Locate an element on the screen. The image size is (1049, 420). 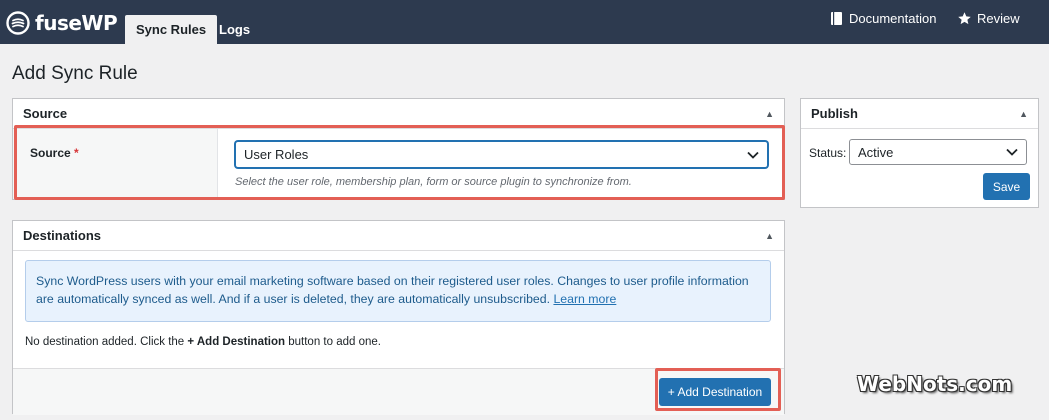
publish-box: Publish ▲ Status: Active Save is located at coordinates (919, 153).